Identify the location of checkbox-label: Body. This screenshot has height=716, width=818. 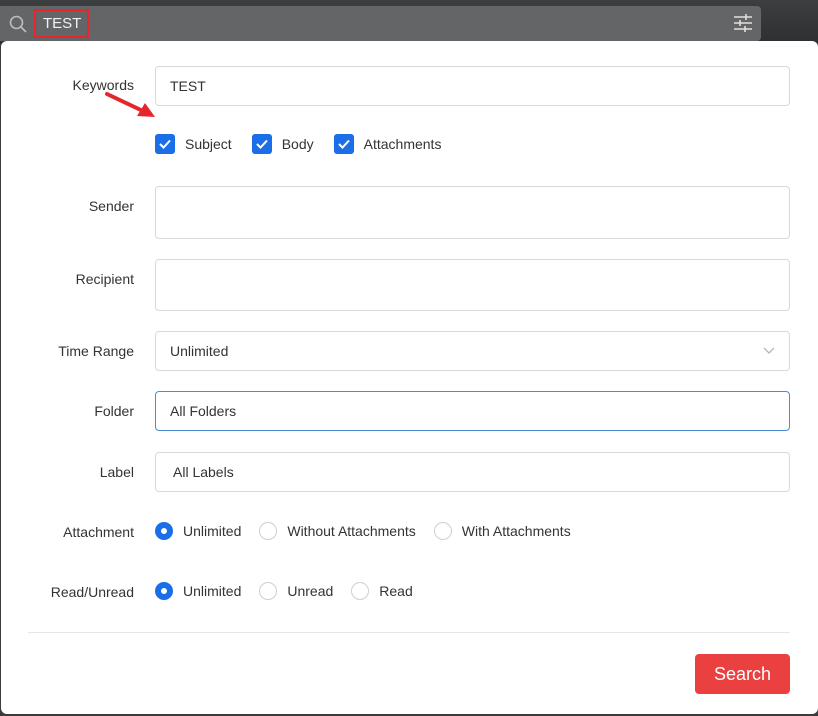
(297, 144).